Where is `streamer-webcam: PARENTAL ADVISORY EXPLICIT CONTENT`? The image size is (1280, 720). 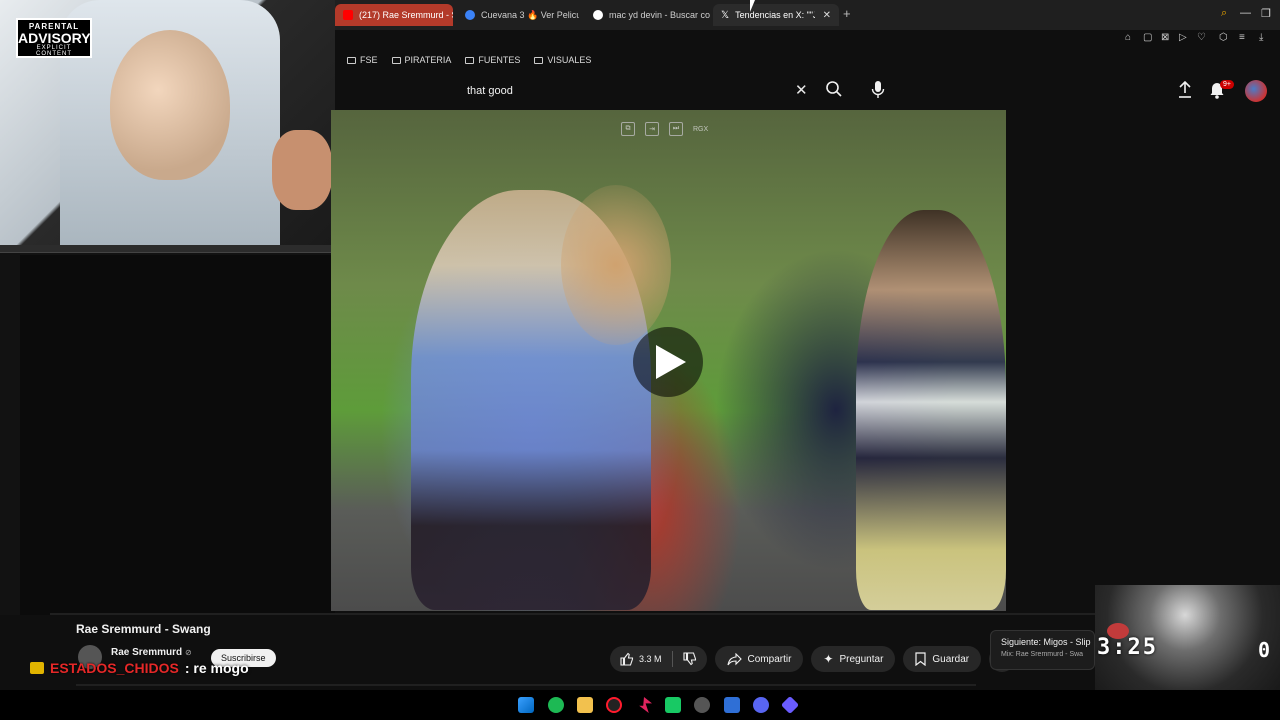 streamer-webcam: PARENTAL ADVISORY EXPLICIT CONTENT is located at coordinates (167, 122).